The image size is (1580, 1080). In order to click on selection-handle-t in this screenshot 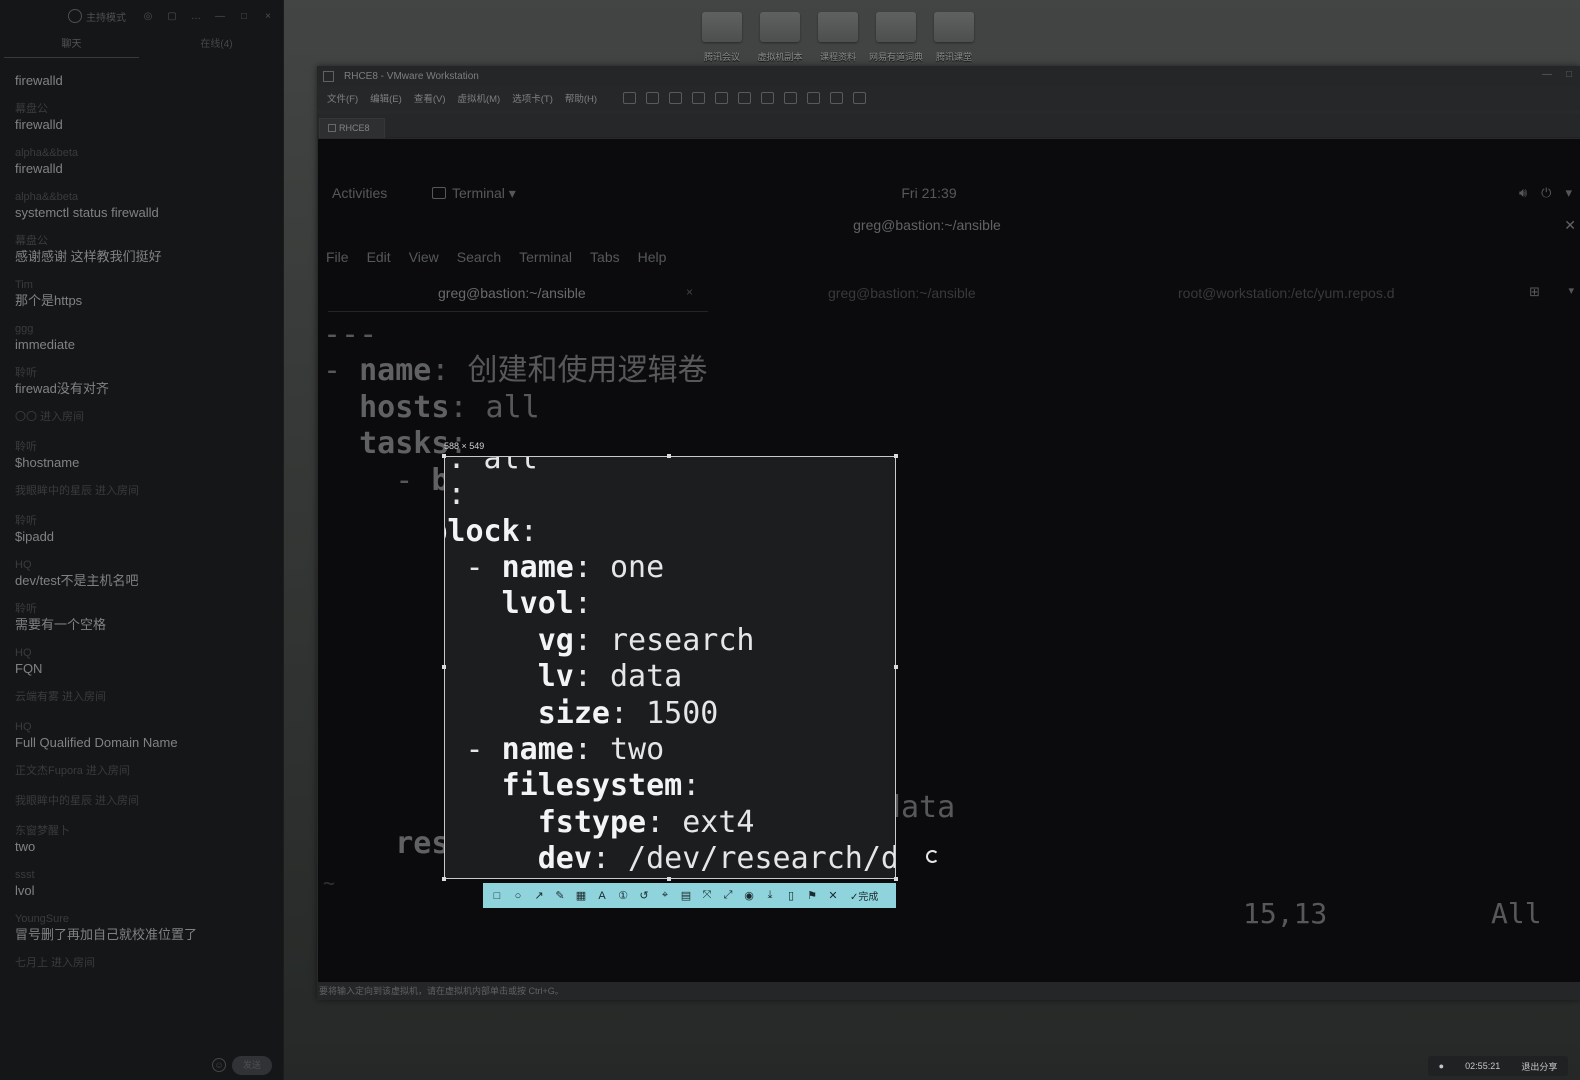, I will do `click(669, 456)`.